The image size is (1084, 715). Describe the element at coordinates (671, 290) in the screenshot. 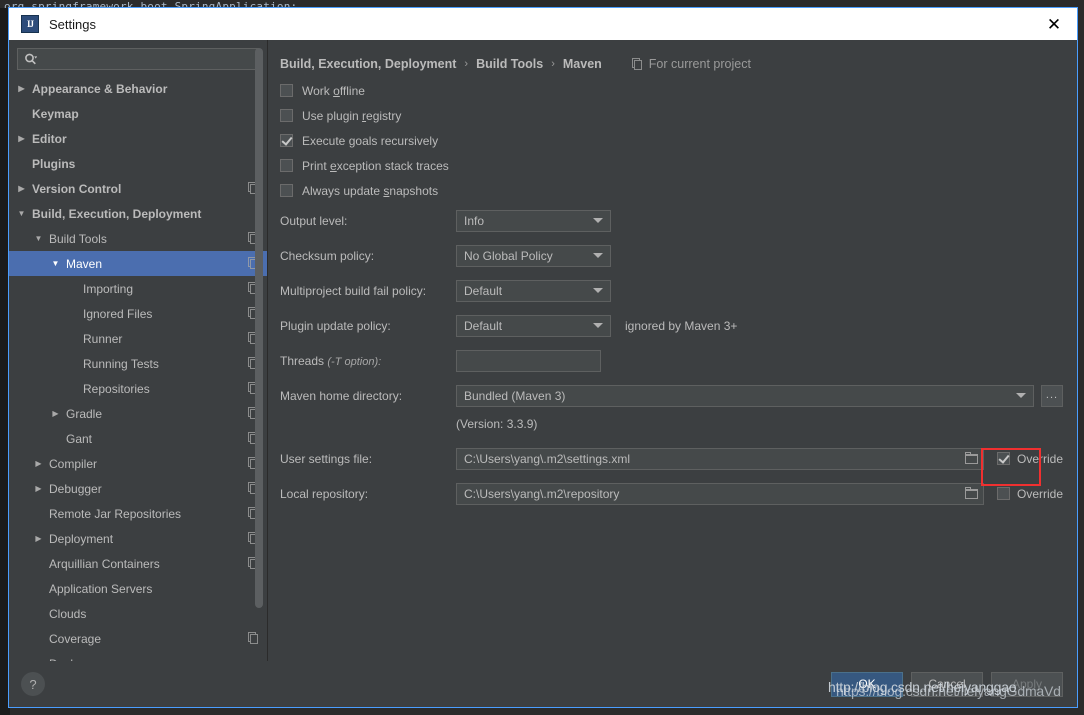

I see `multiproject-policy-row: Multiproject build fail policy: Default` at that location.